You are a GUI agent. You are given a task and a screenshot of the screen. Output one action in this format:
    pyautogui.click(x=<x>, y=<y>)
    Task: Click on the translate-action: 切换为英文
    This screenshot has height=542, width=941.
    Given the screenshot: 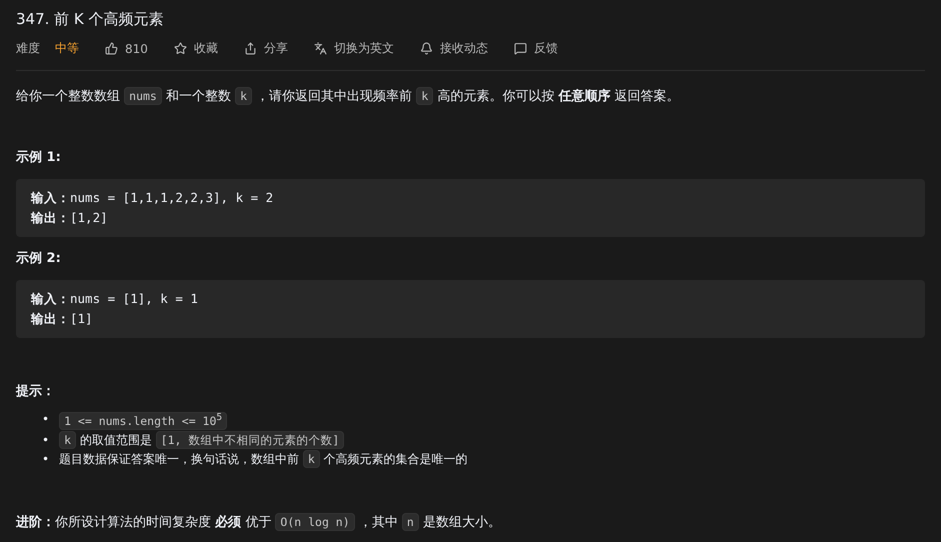 What is the action you would take?
    pyautogui.click(x=354, y=48)
    